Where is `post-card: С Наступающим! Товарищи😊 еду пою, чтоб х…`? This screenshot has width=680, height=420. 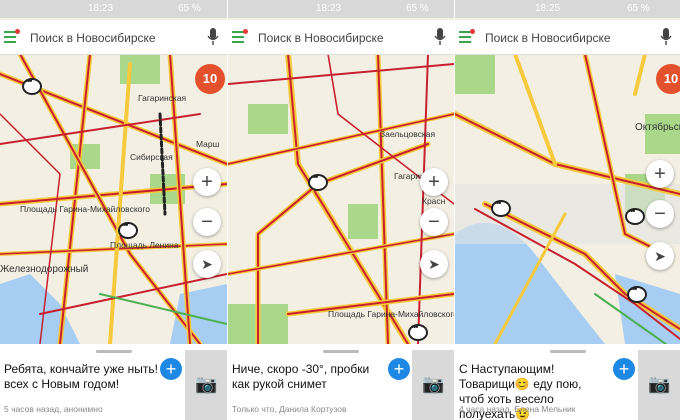
post-card: С Наступающим! Товарищи😊 еду пою, чтоб х… is located at coordinates (567, 382).